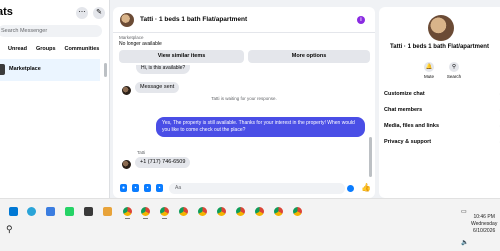 The image size is (500, 251). Describe the element at coordinates (2, 69) in the screenshot. I see `marketplace-thumbnail` at that location.